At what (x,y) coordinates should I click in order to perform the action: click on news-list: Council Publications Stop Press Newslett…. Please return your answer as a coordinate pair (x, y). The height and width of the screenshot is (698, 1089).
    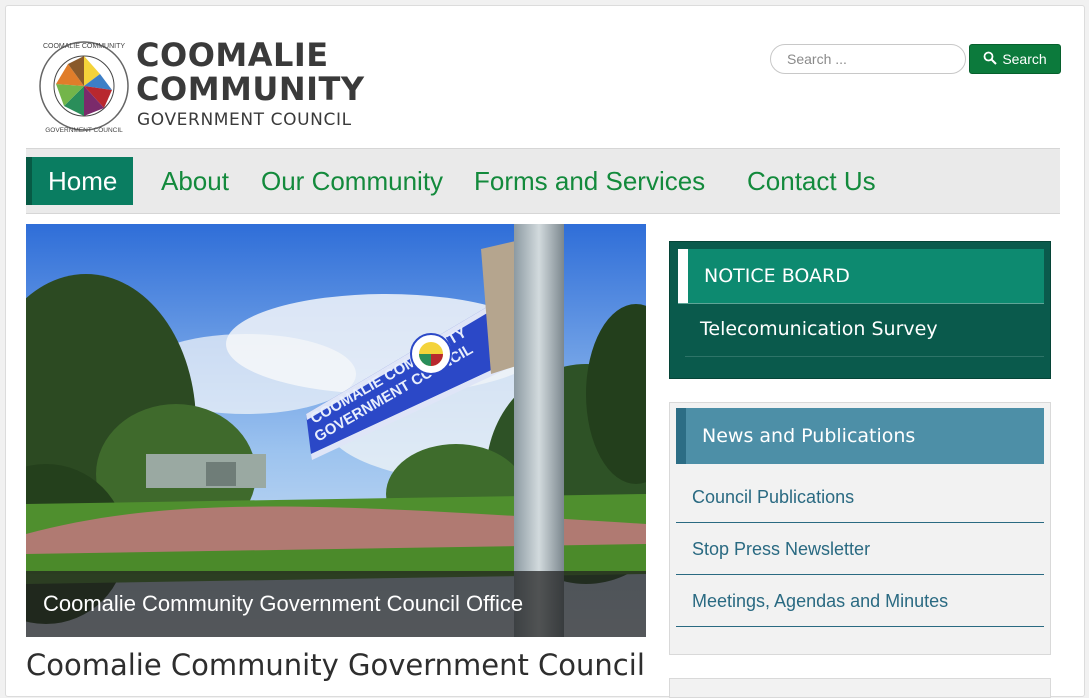
    Looking at the image, I should click on (860, 549).